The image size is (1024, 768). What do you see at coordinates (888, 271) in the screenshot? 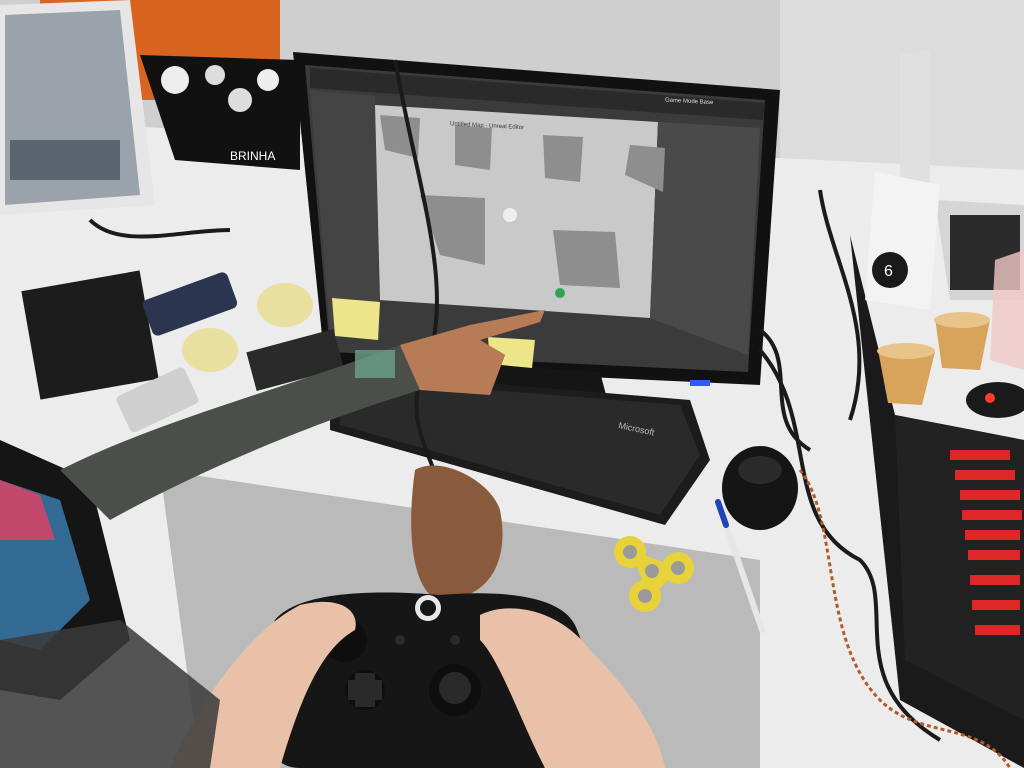
I see `badge-number: 6` at bounding box center [888, 271].